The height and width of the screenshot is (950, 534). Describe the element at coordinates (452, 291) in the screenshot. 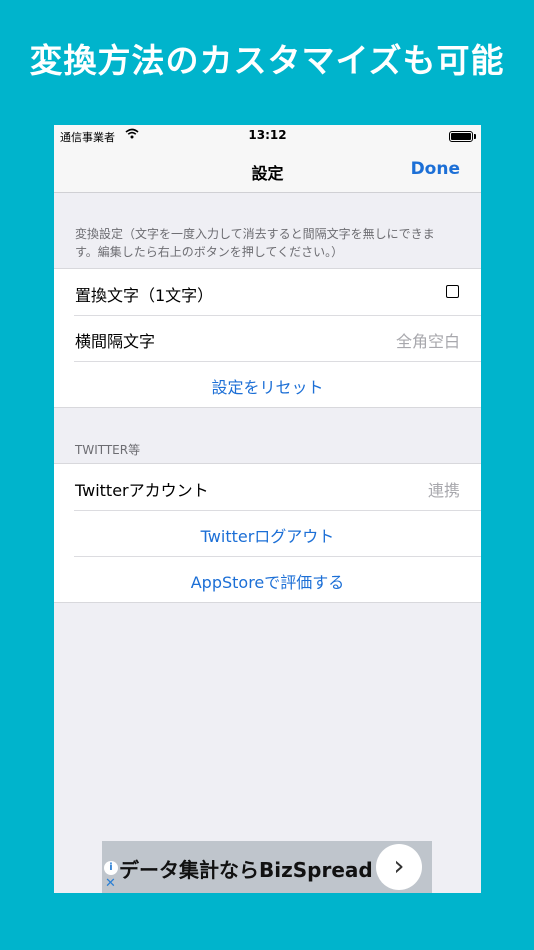

I see `replacement-char-checkbox` at that location.